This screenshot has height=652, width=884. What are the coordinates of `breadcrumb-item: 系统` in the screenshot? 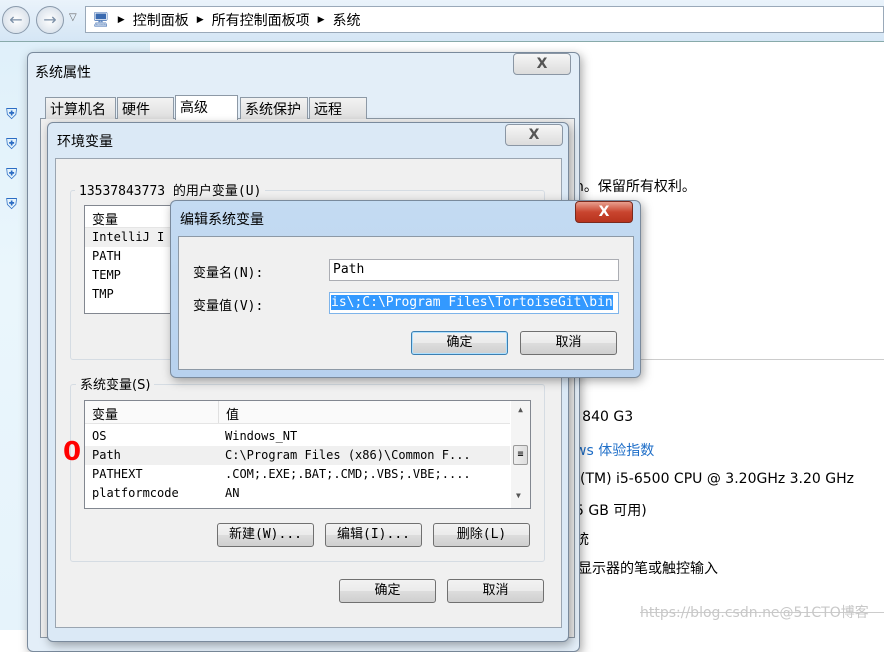 It's located at (347, 20).